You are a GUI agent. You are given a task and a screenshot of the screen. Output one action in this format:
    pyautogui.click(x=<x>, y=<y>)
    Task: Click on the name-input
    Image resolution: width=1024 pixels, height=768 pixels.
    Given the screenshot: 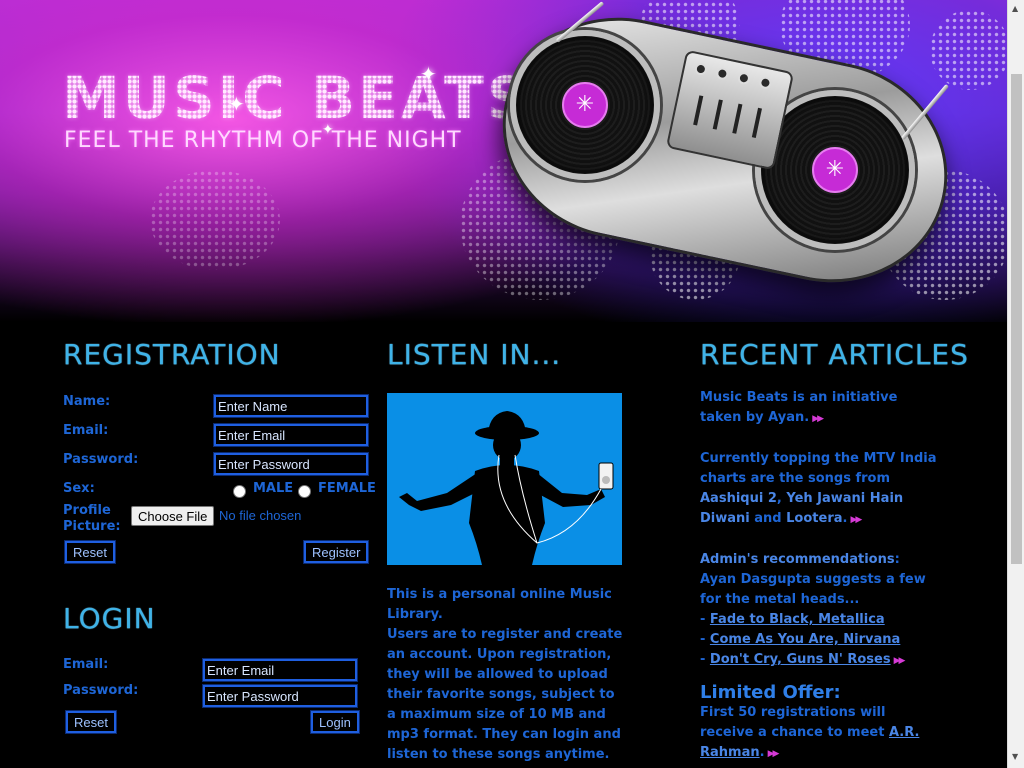 What is the action you would take?
    pyautogui.click(x=291, y=406)
    